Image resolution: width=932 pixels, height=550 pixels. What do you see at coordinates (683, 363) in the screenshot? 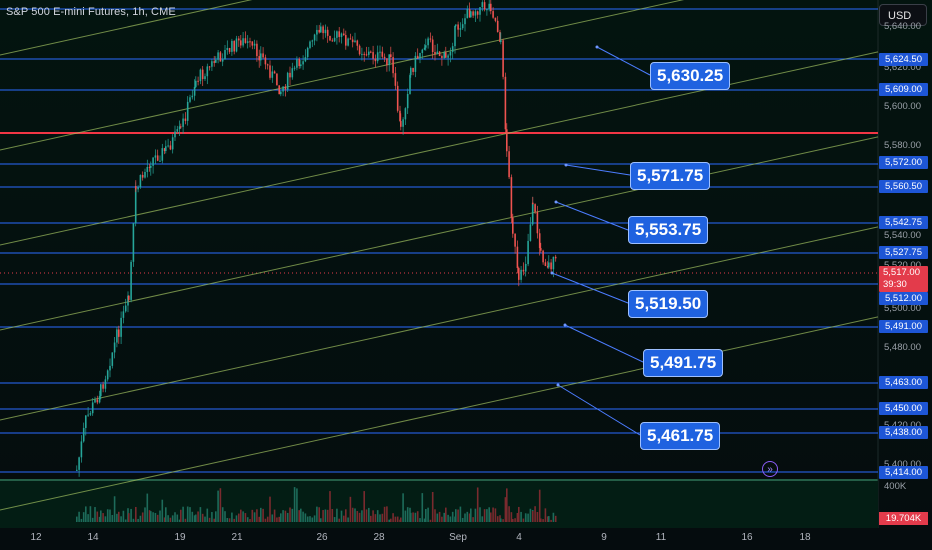
I see `price-callout: 5,491.75` at bounding box center [683, 363].